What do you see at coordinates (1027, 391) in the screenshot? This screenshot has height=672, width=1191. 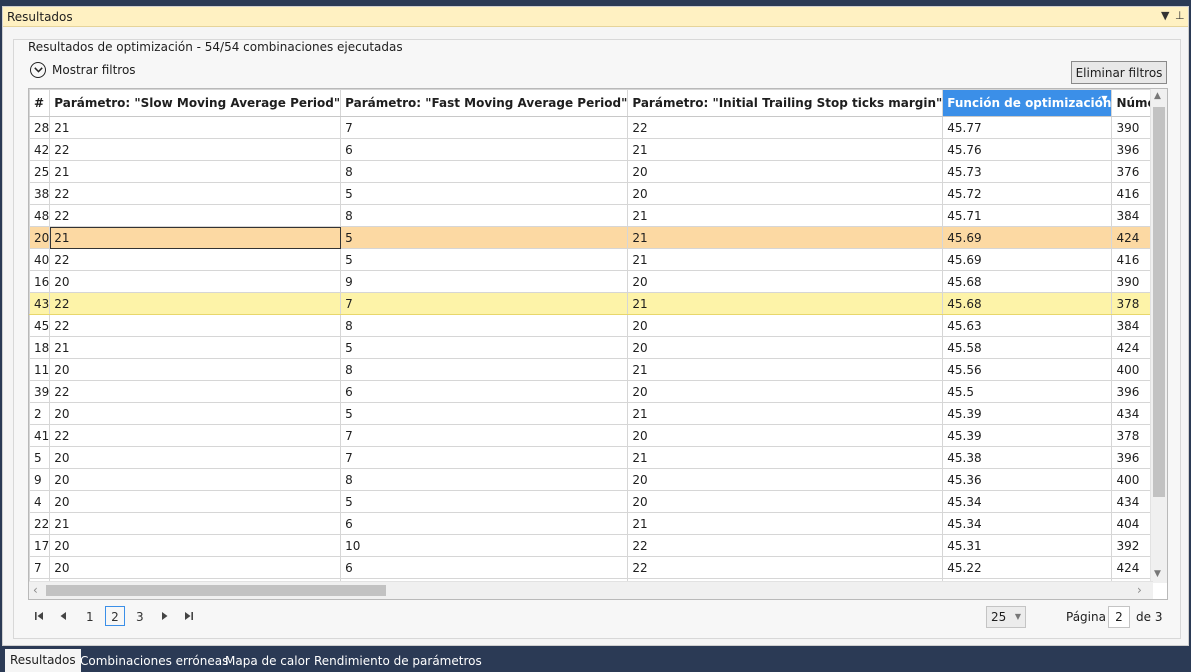 I see `table-cell: 45.5` at bounding box center [1027, 391].